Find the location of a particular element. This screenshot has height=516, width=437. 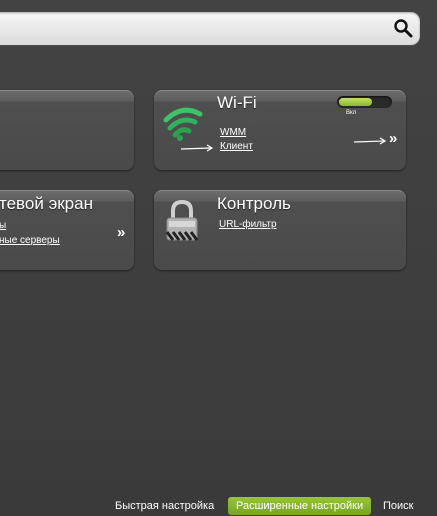

card-title: Wi-Fi is located at coordinates (237, 102).